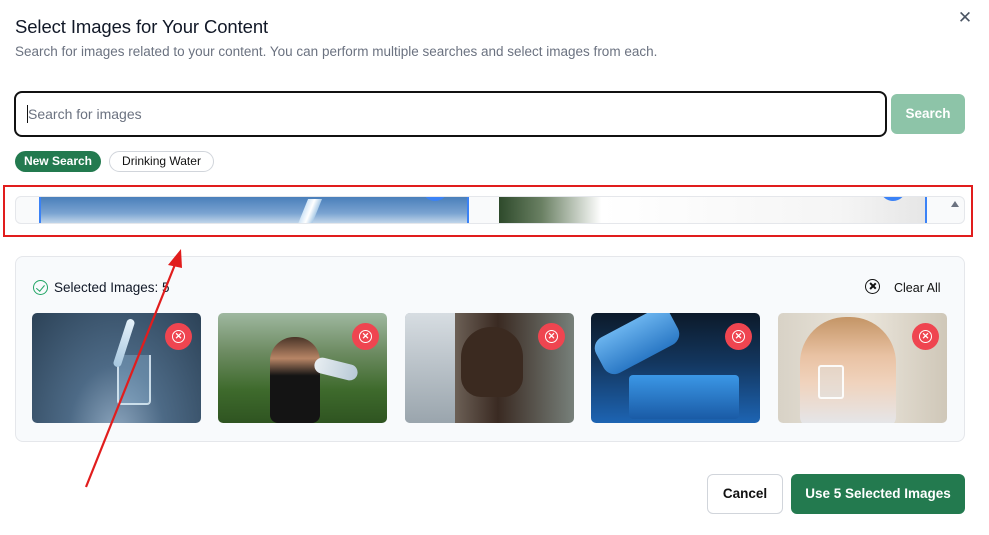  I want to click on new-search-chip: New Search, so click(58, 161).